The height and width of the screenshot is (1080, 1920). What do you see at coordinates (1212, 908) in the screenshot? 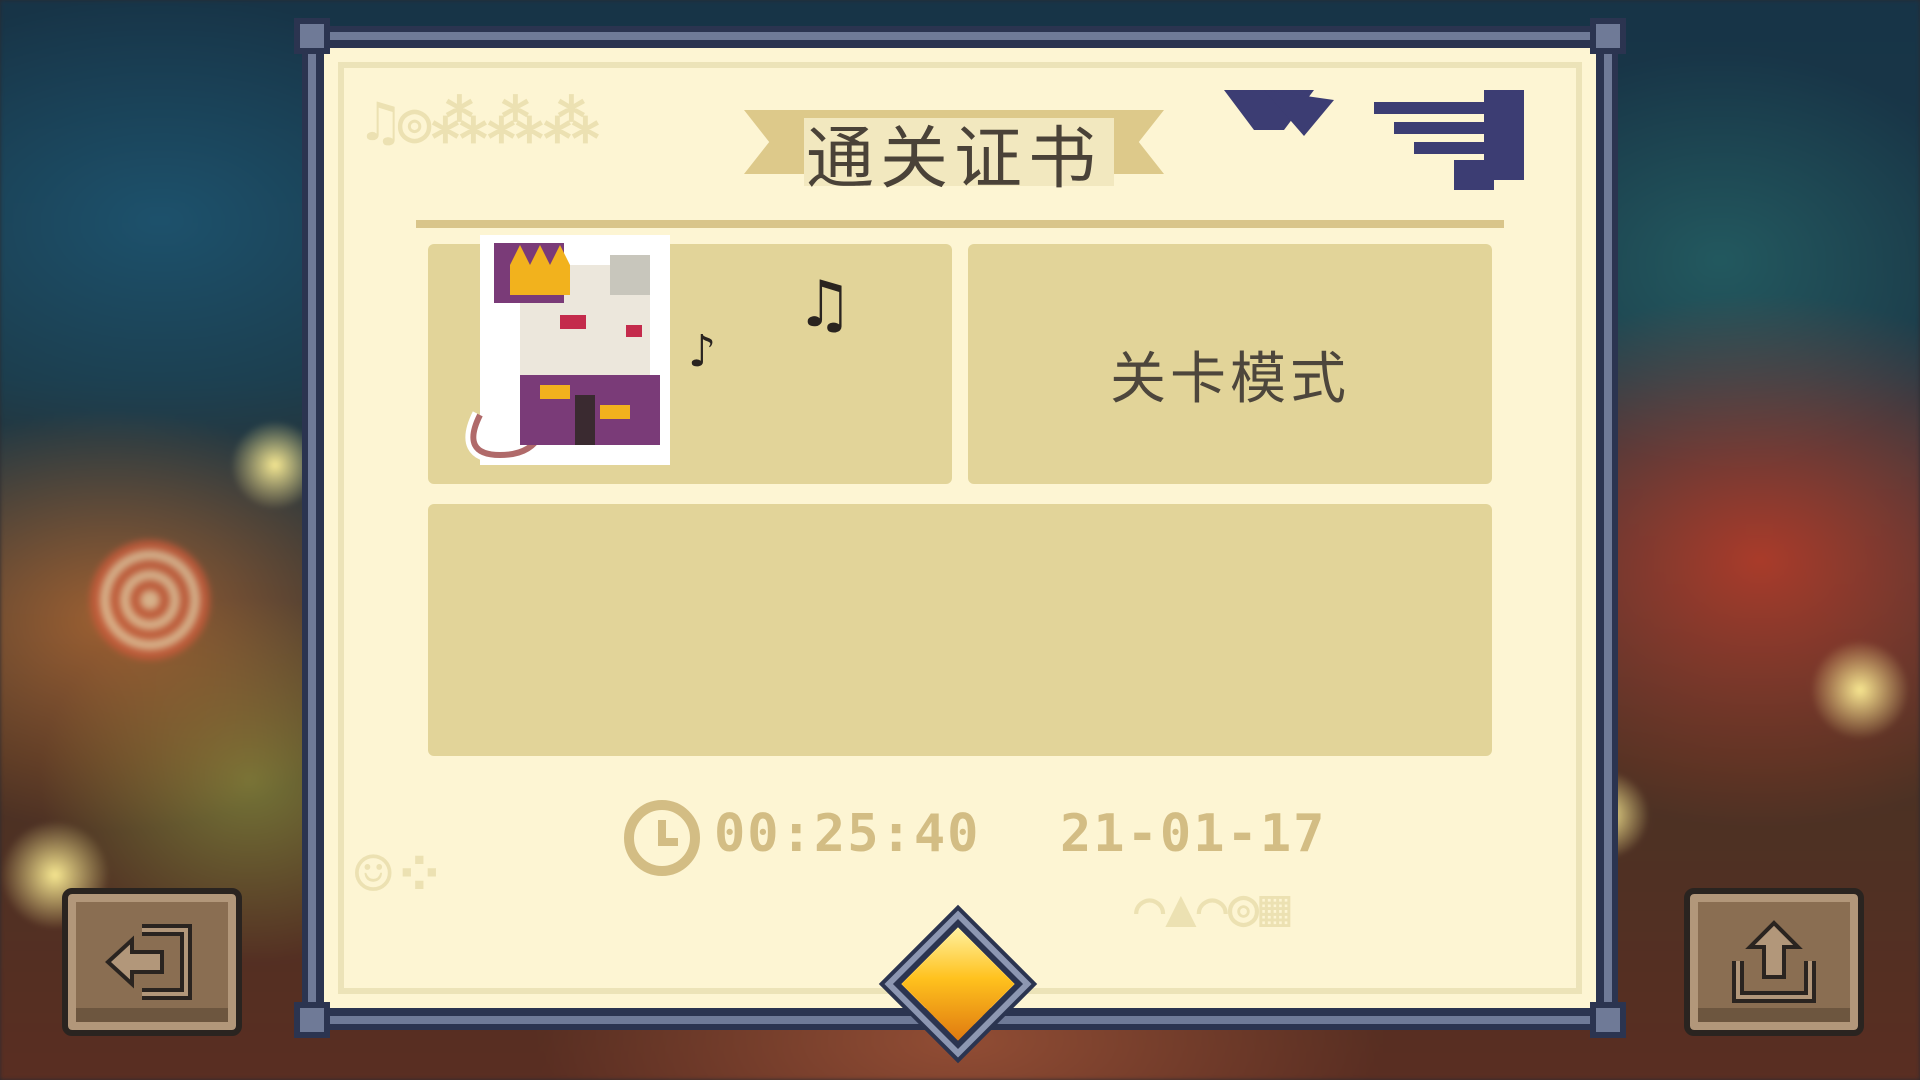
I see `decorative-pattern: ⌒▲⌒◎▦` at bounding box center [1212, 908].